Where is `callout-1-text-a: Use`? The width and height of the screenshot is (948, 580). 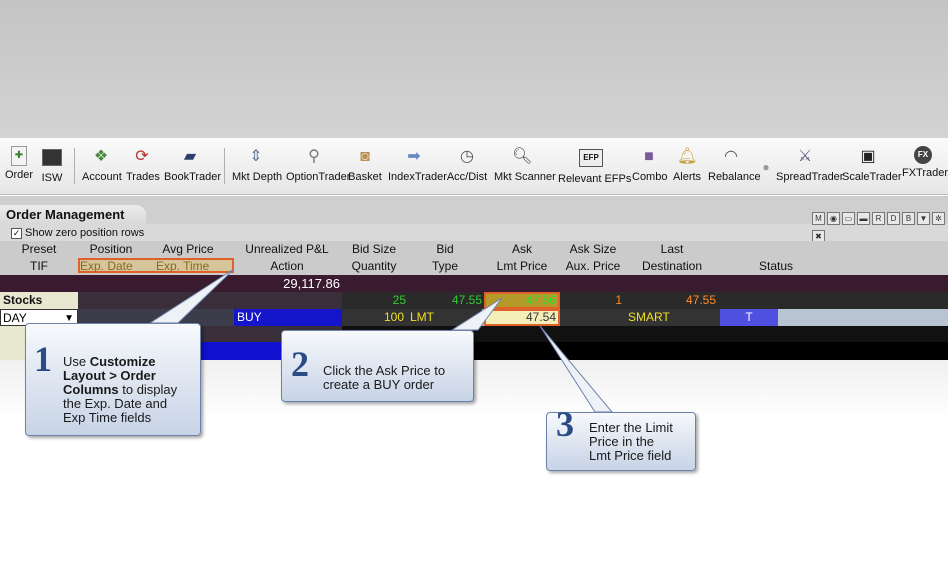
callout-1-text-a: Use is located at coordinates (76, 361).